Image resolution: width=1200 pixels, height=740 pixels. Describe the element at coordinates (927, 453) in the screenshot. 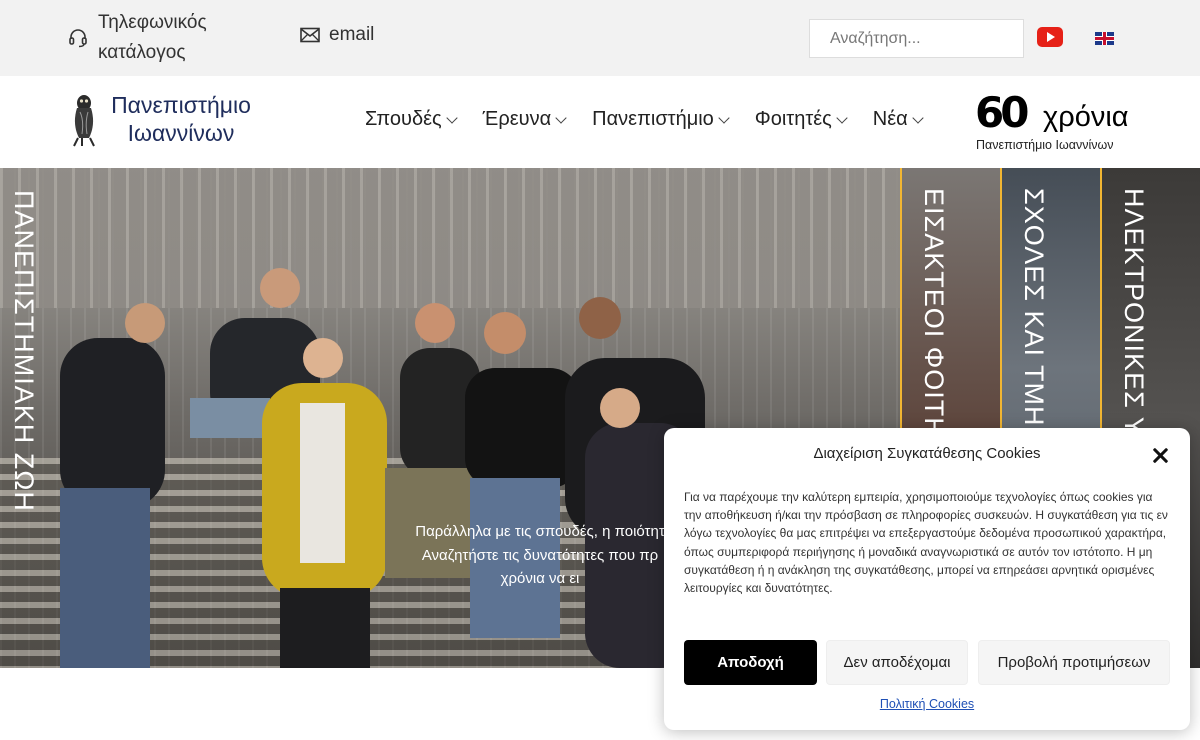

I see `cookie-dialog-title: Διαχείριση Συγκατάθεσης Cookies` at that location.